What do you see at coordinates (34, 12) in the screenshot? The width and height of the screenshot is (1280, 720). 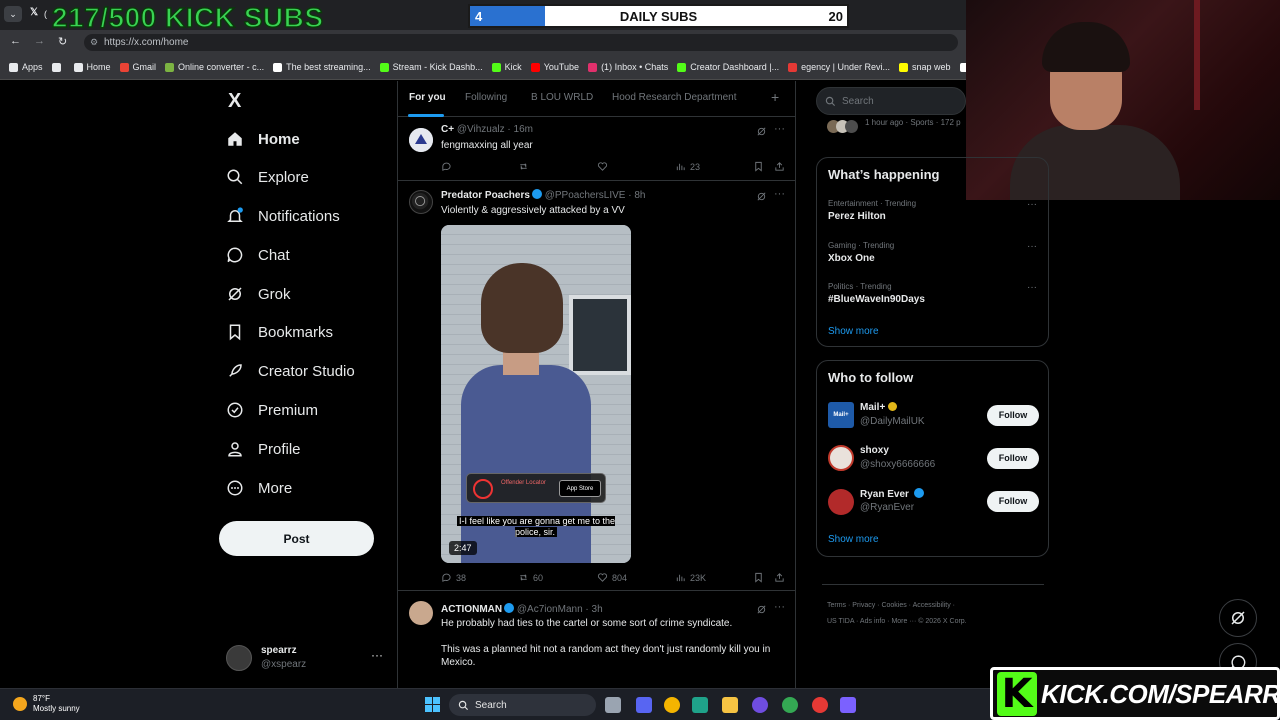 I see `x-tab-icon: 𝕏` at bounding box center [34, 12].